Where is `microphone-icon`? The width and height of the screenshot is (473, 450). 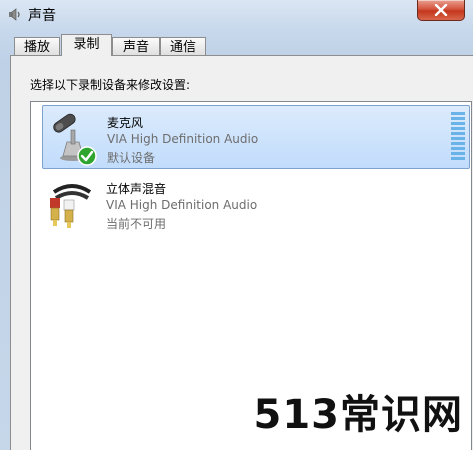 microphone-icon is located at coordinates (73, 139).